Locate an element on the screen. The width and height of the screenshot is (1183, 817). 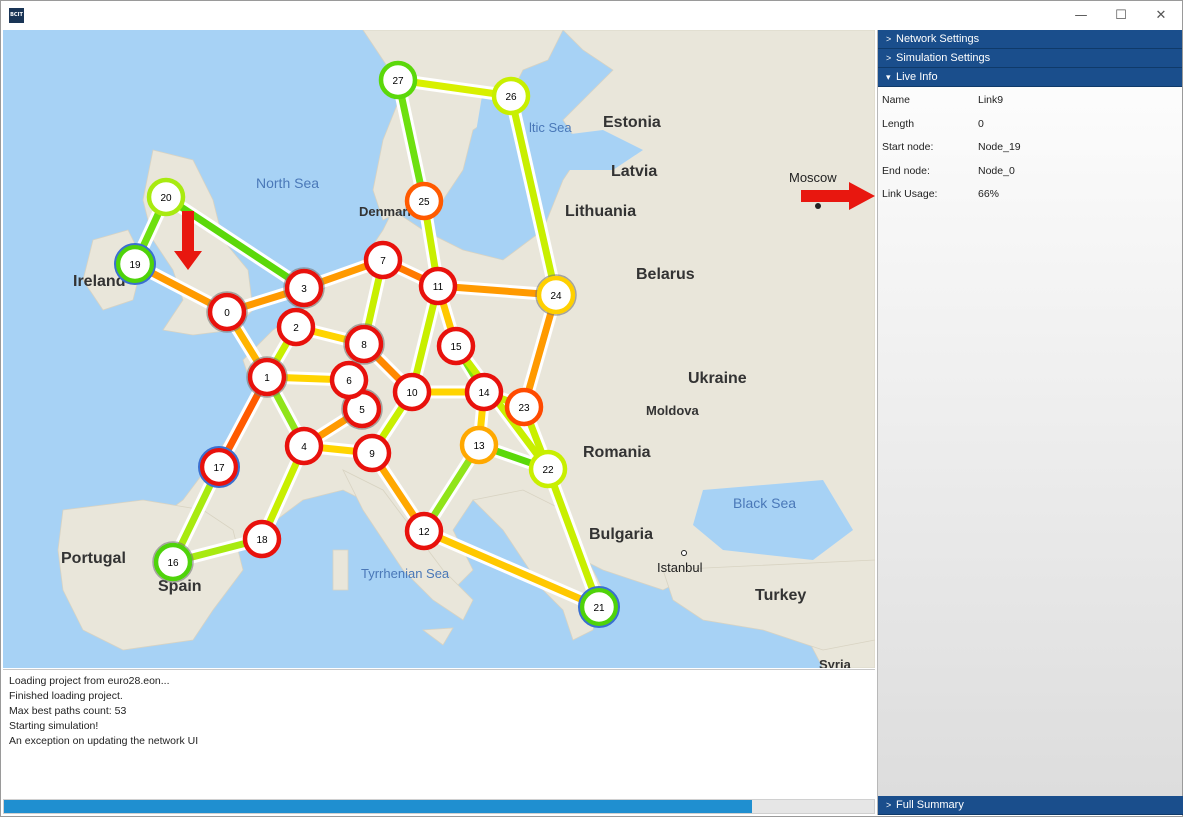
network-node: 8 is located at coordinates (364, 344).